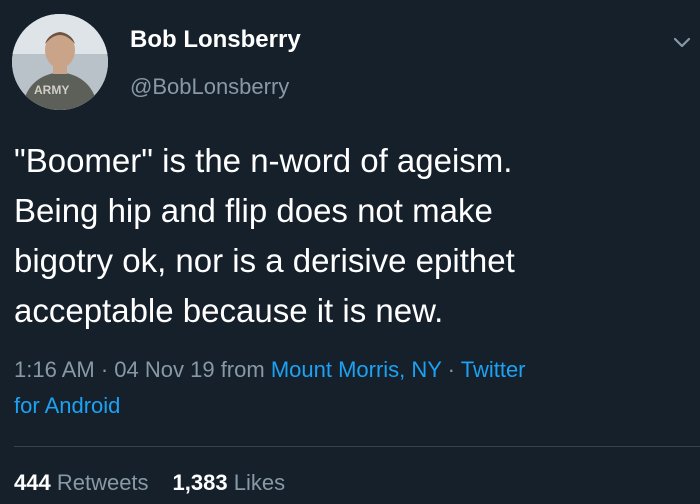 The image size is (700, 504). Describe the element at coordinates (263, 160) in the screenshot. I see `tweet-text-line: "Boomer" is the n-word of ageism.` at that location.